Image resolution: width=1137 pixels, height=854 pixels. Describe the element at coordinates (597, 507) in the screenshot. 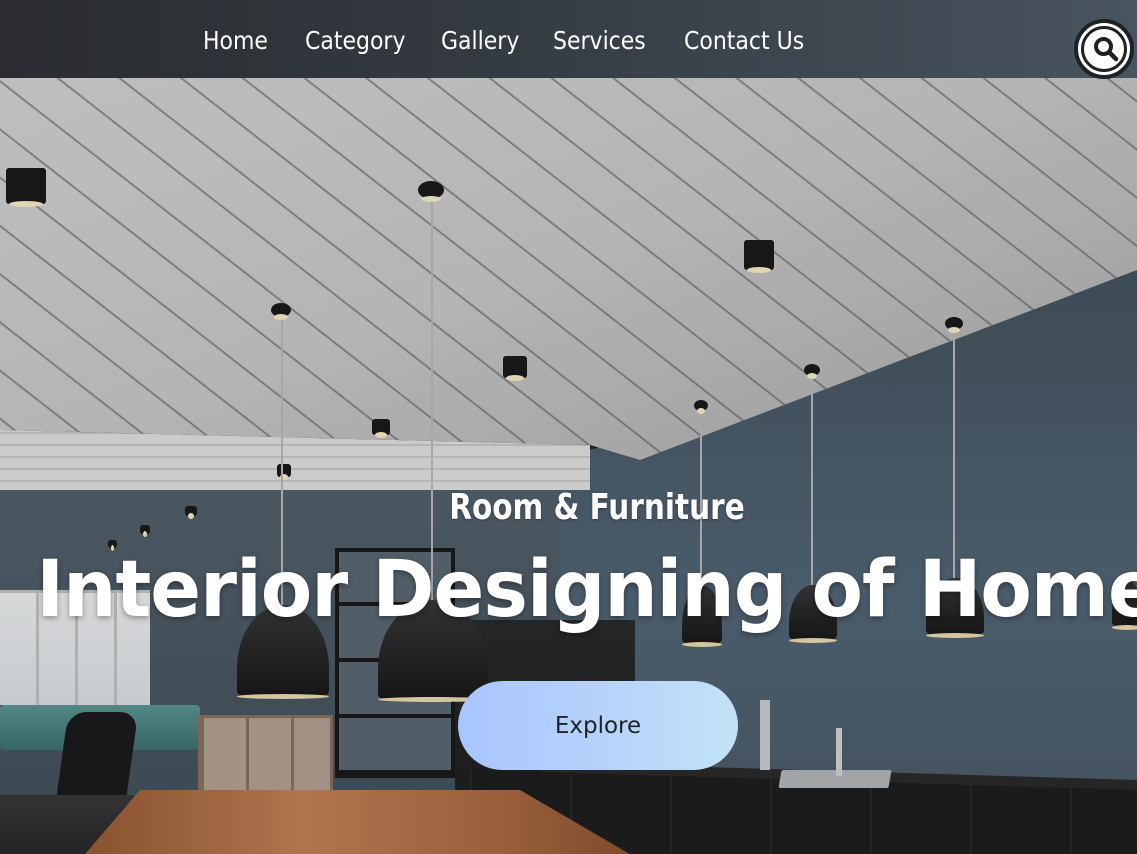

I see `hero-subtitle: Room & Furniture` at that location.